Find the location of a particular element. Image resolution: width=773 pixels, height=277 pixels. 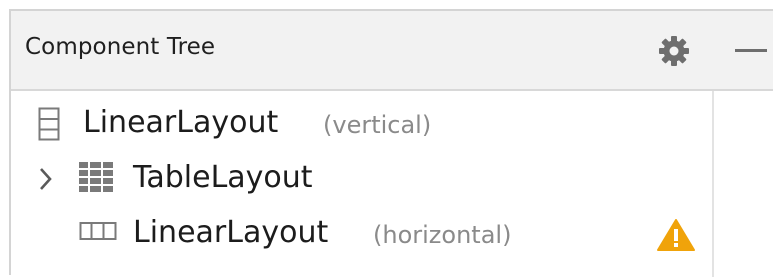

panel-title: Component Tree is located at coordinates (120, 47).